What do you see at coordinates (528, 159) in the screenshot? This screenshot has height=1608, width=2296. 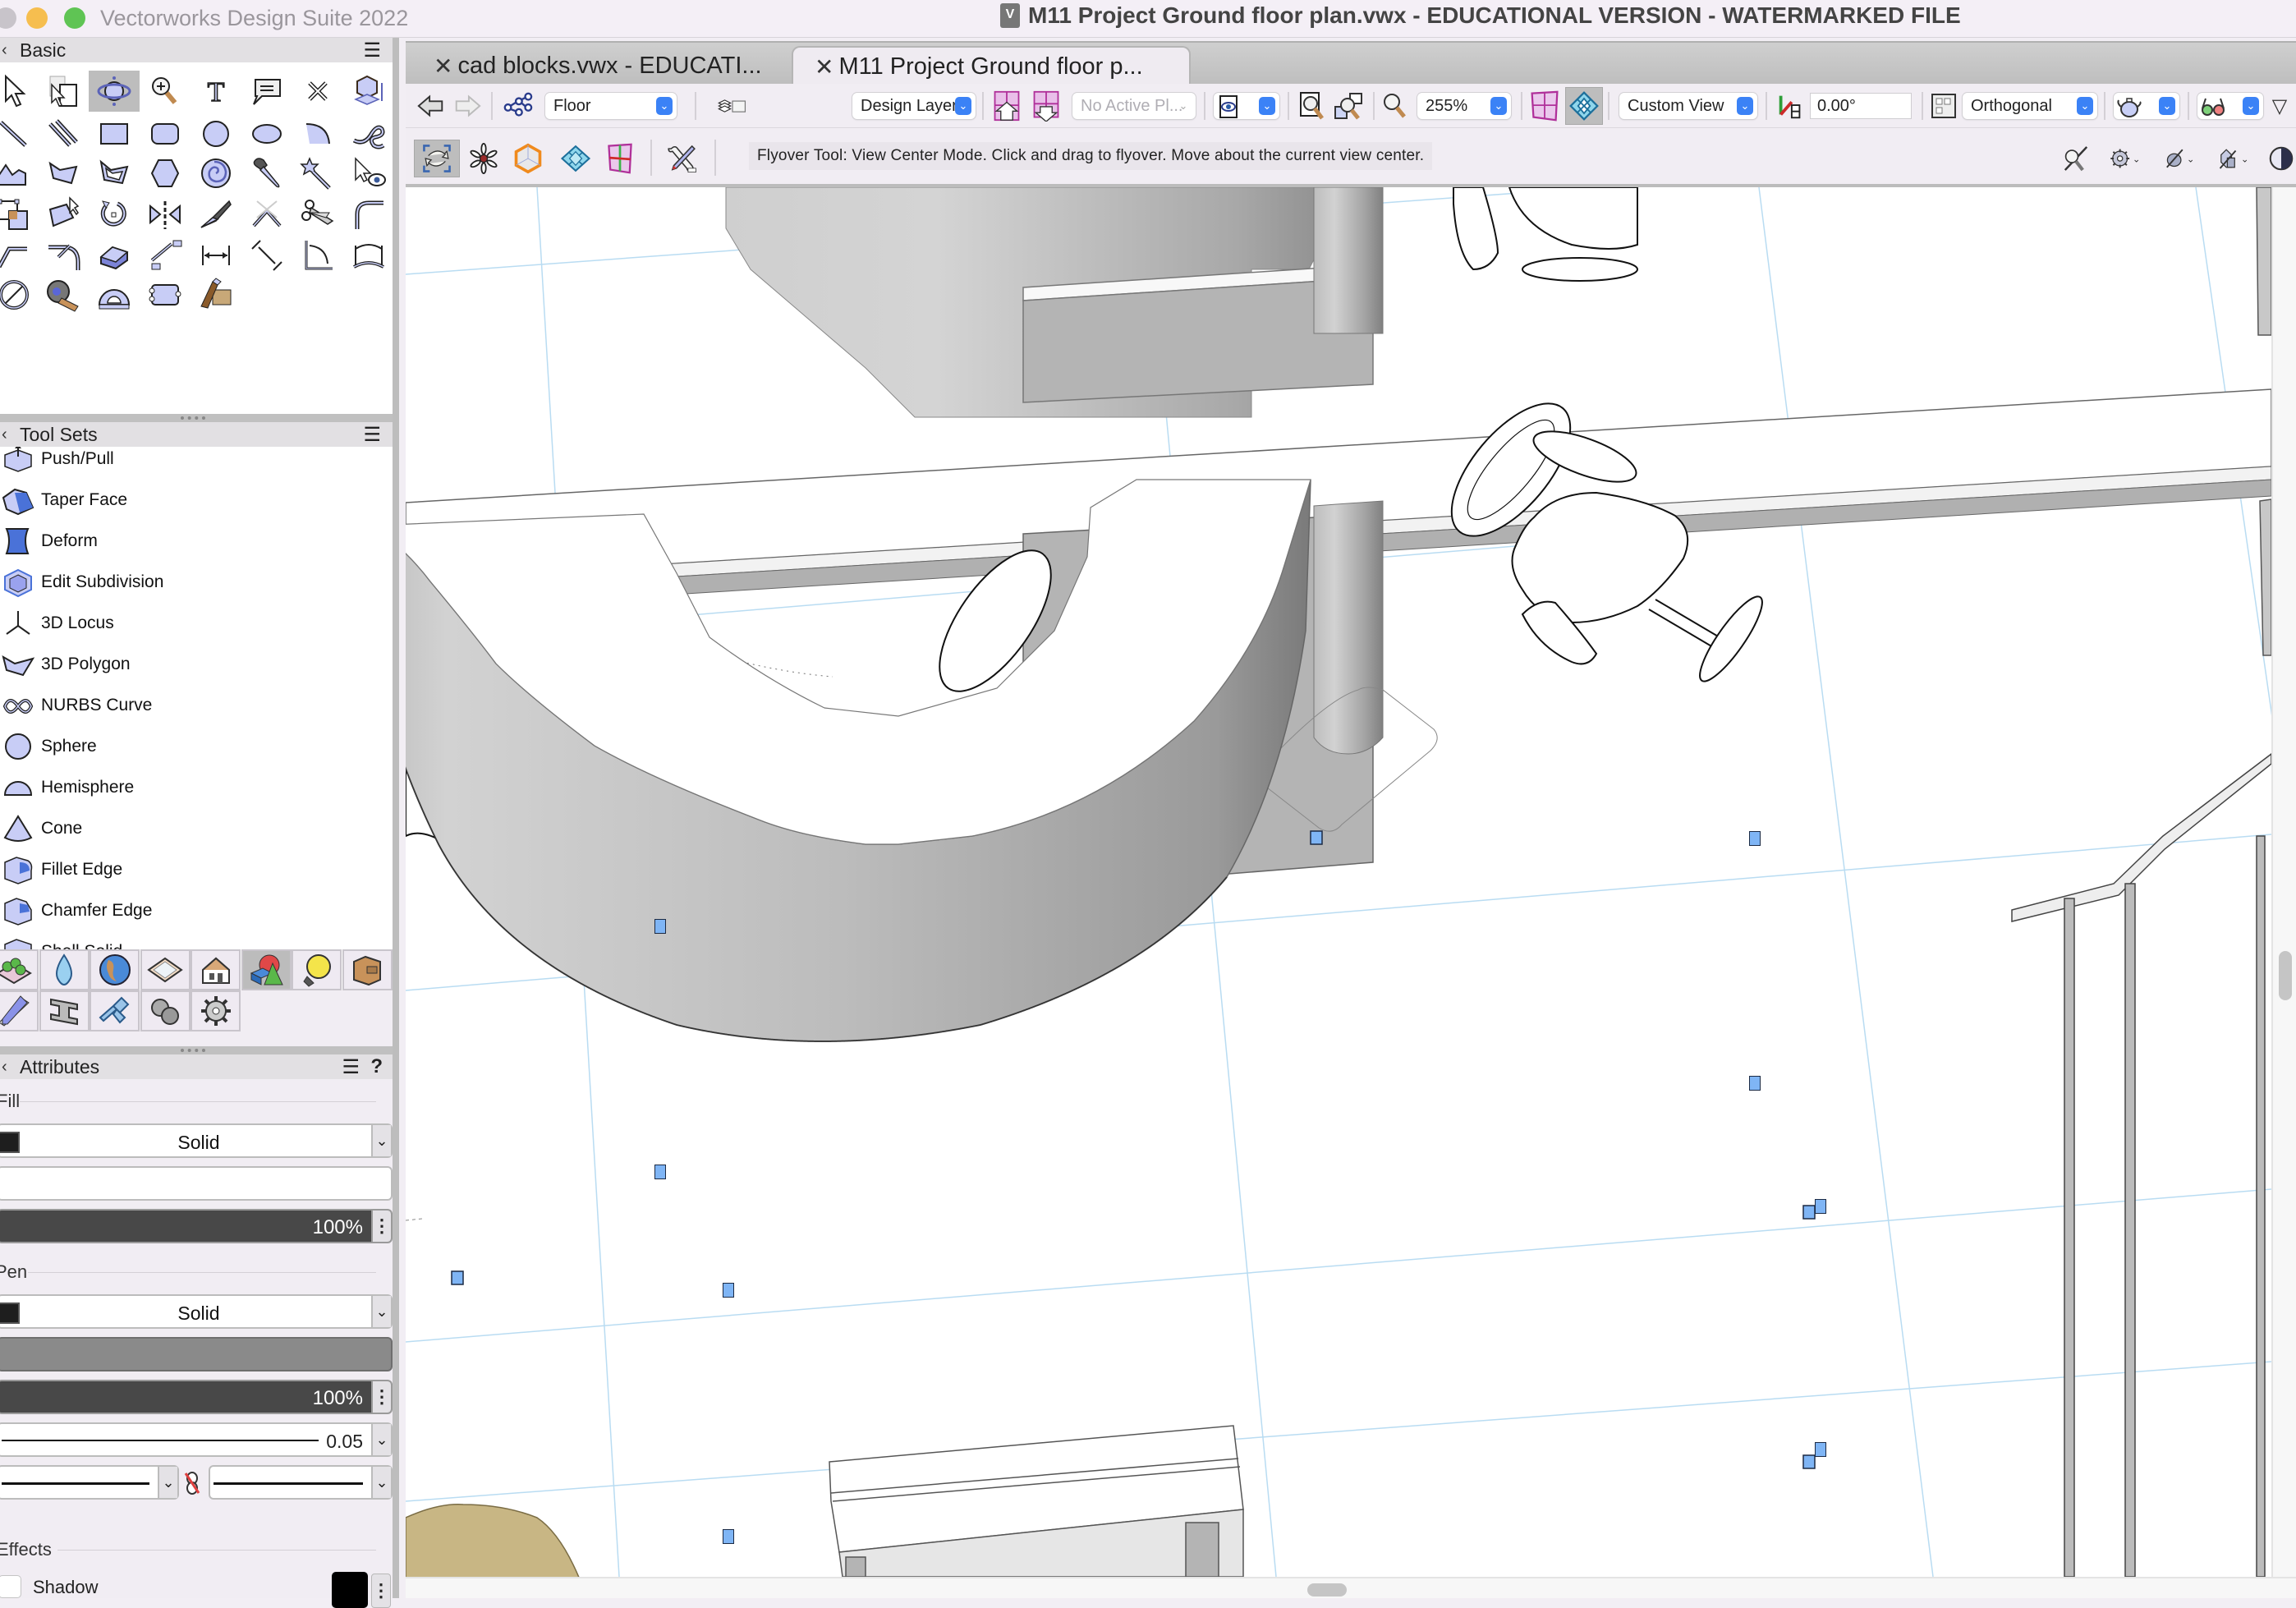 I see `object-center-mode-icon` at bounding box center [528, 159].